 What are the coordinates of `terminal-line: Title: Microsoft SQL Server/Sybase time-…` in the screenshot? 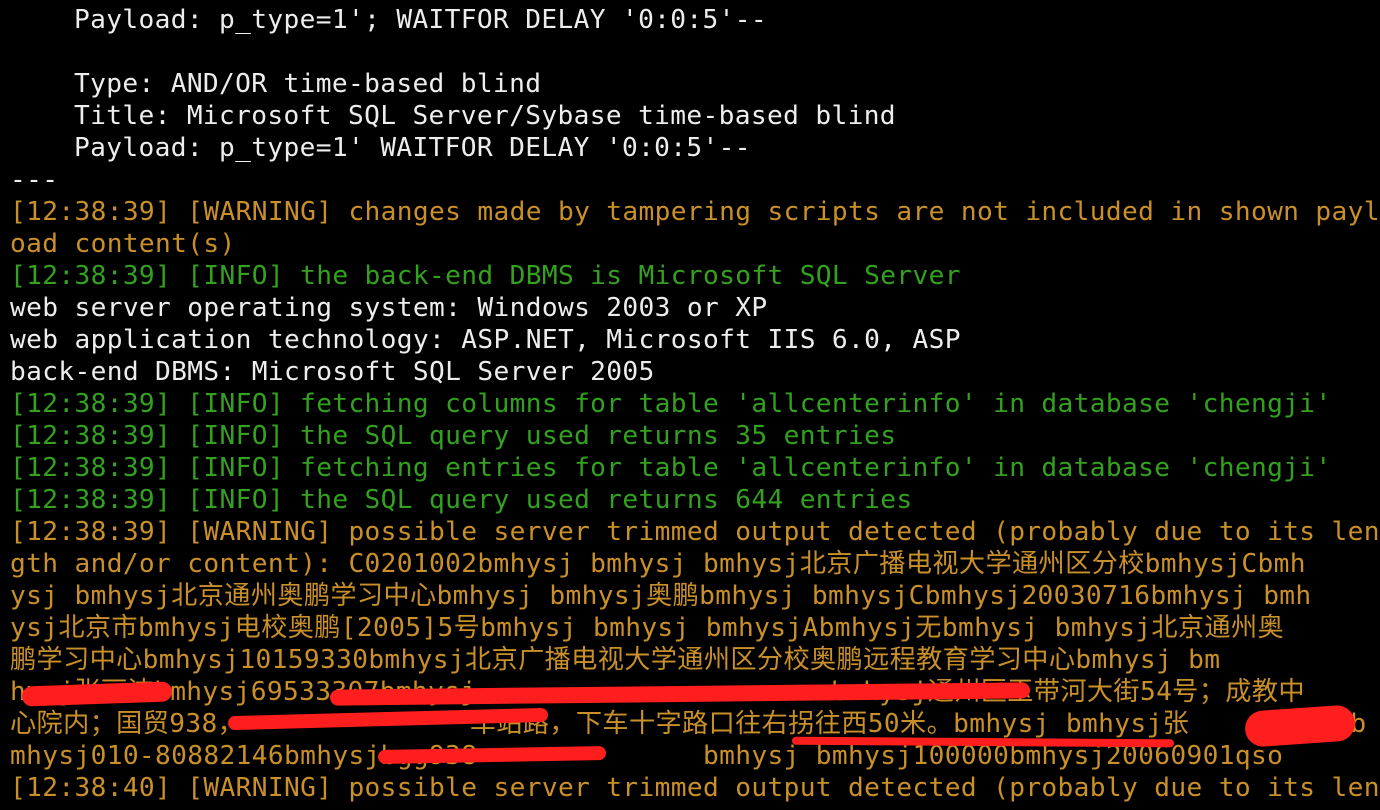 It's located at (485, 116).